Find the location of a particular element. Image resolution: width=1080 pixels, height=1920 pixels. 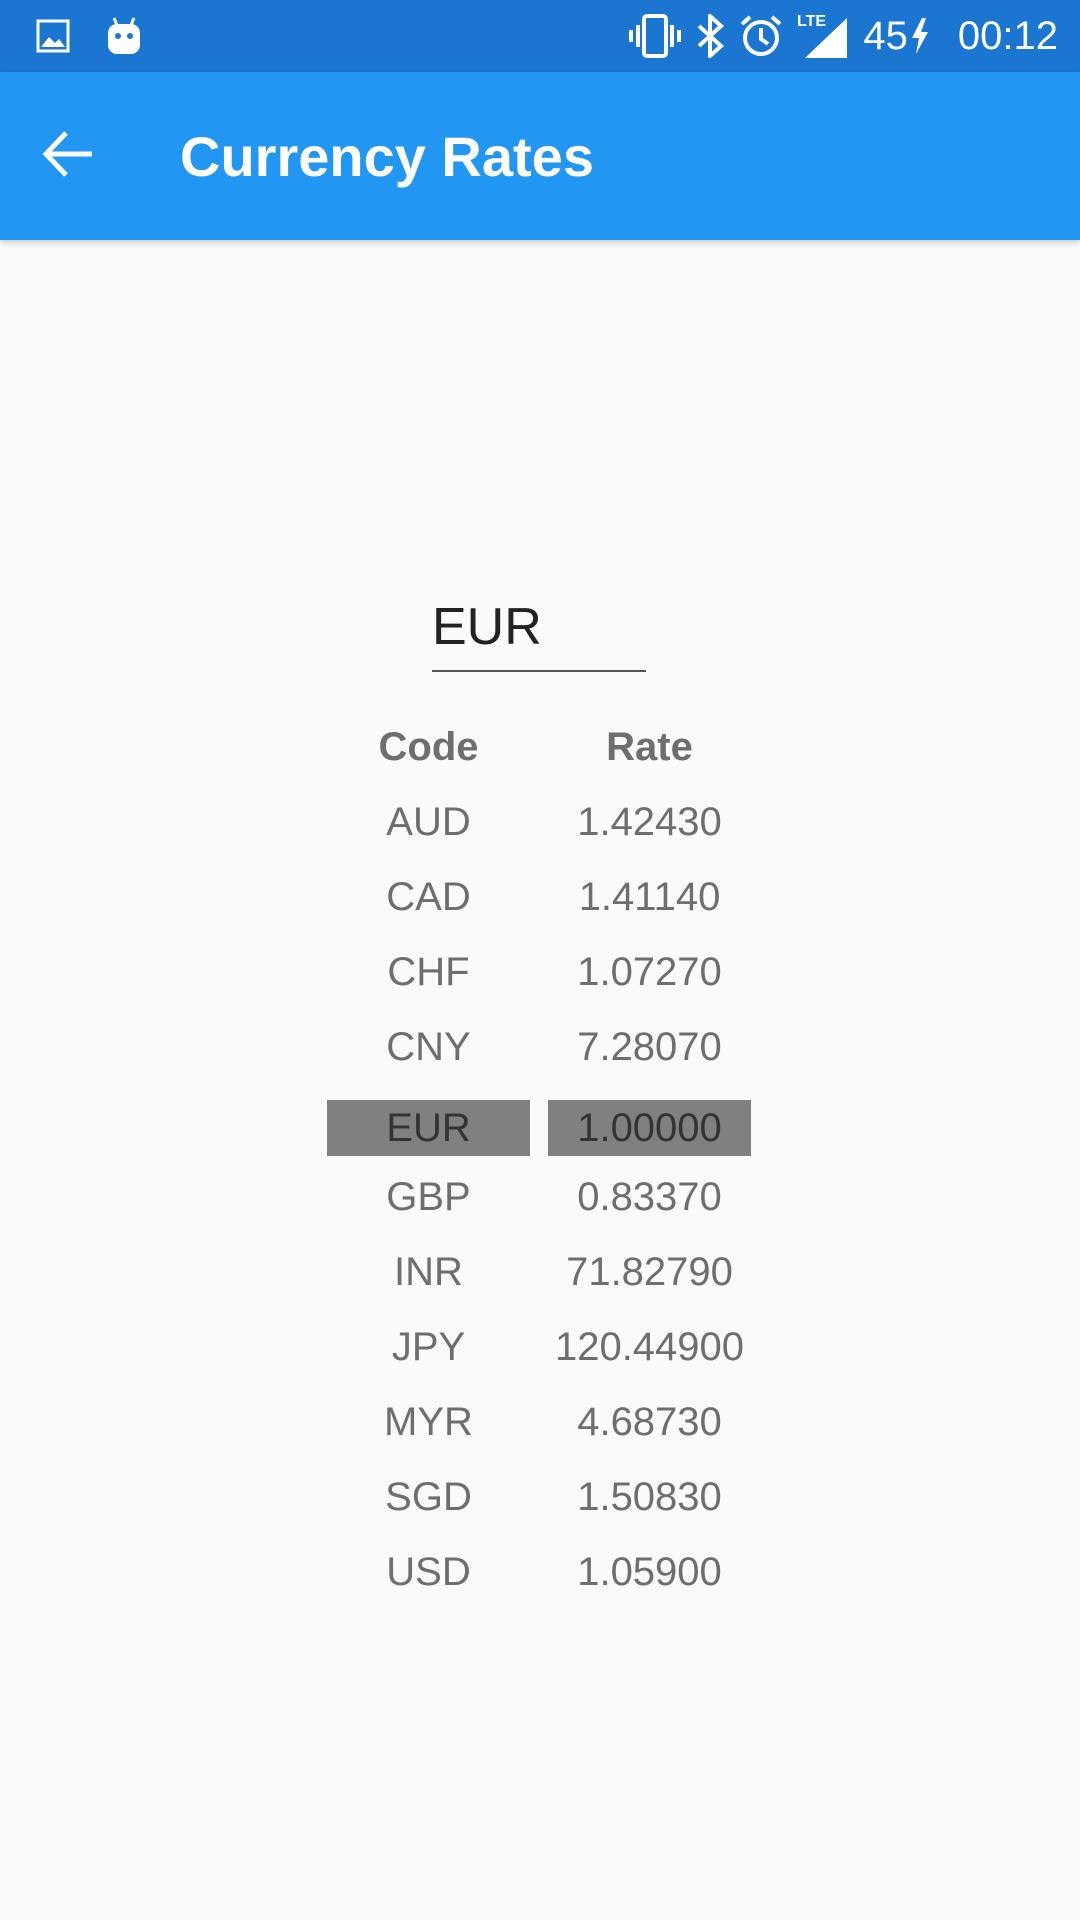

code-column-header: Code is located at coordinates (428, 747).